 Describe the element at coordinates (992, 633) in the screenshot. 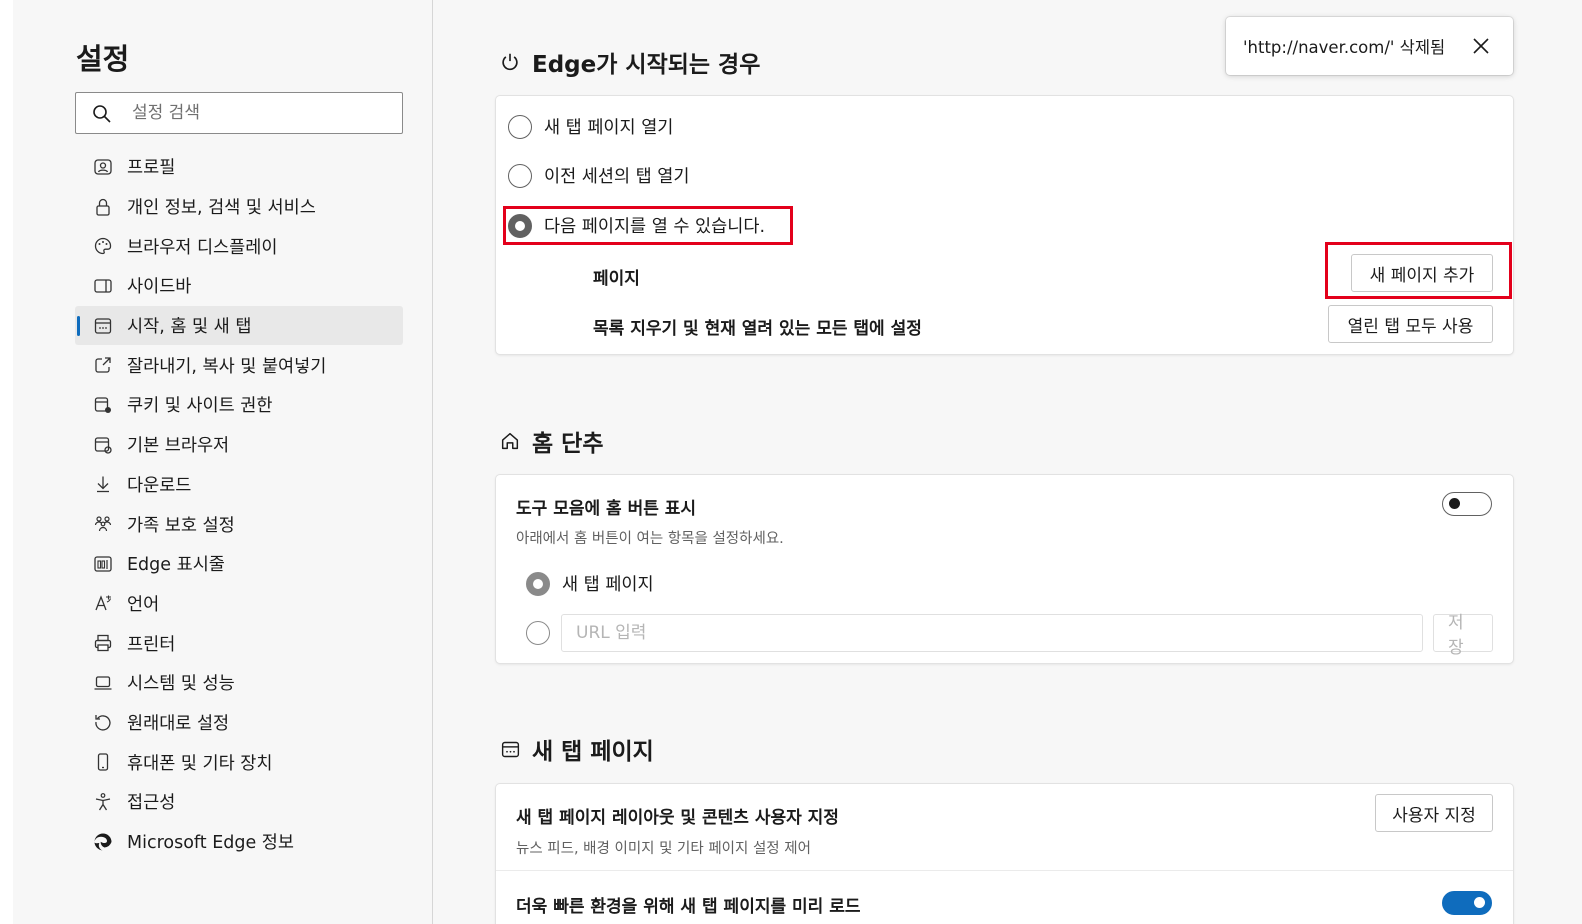

I see `home-url-input` at that location.